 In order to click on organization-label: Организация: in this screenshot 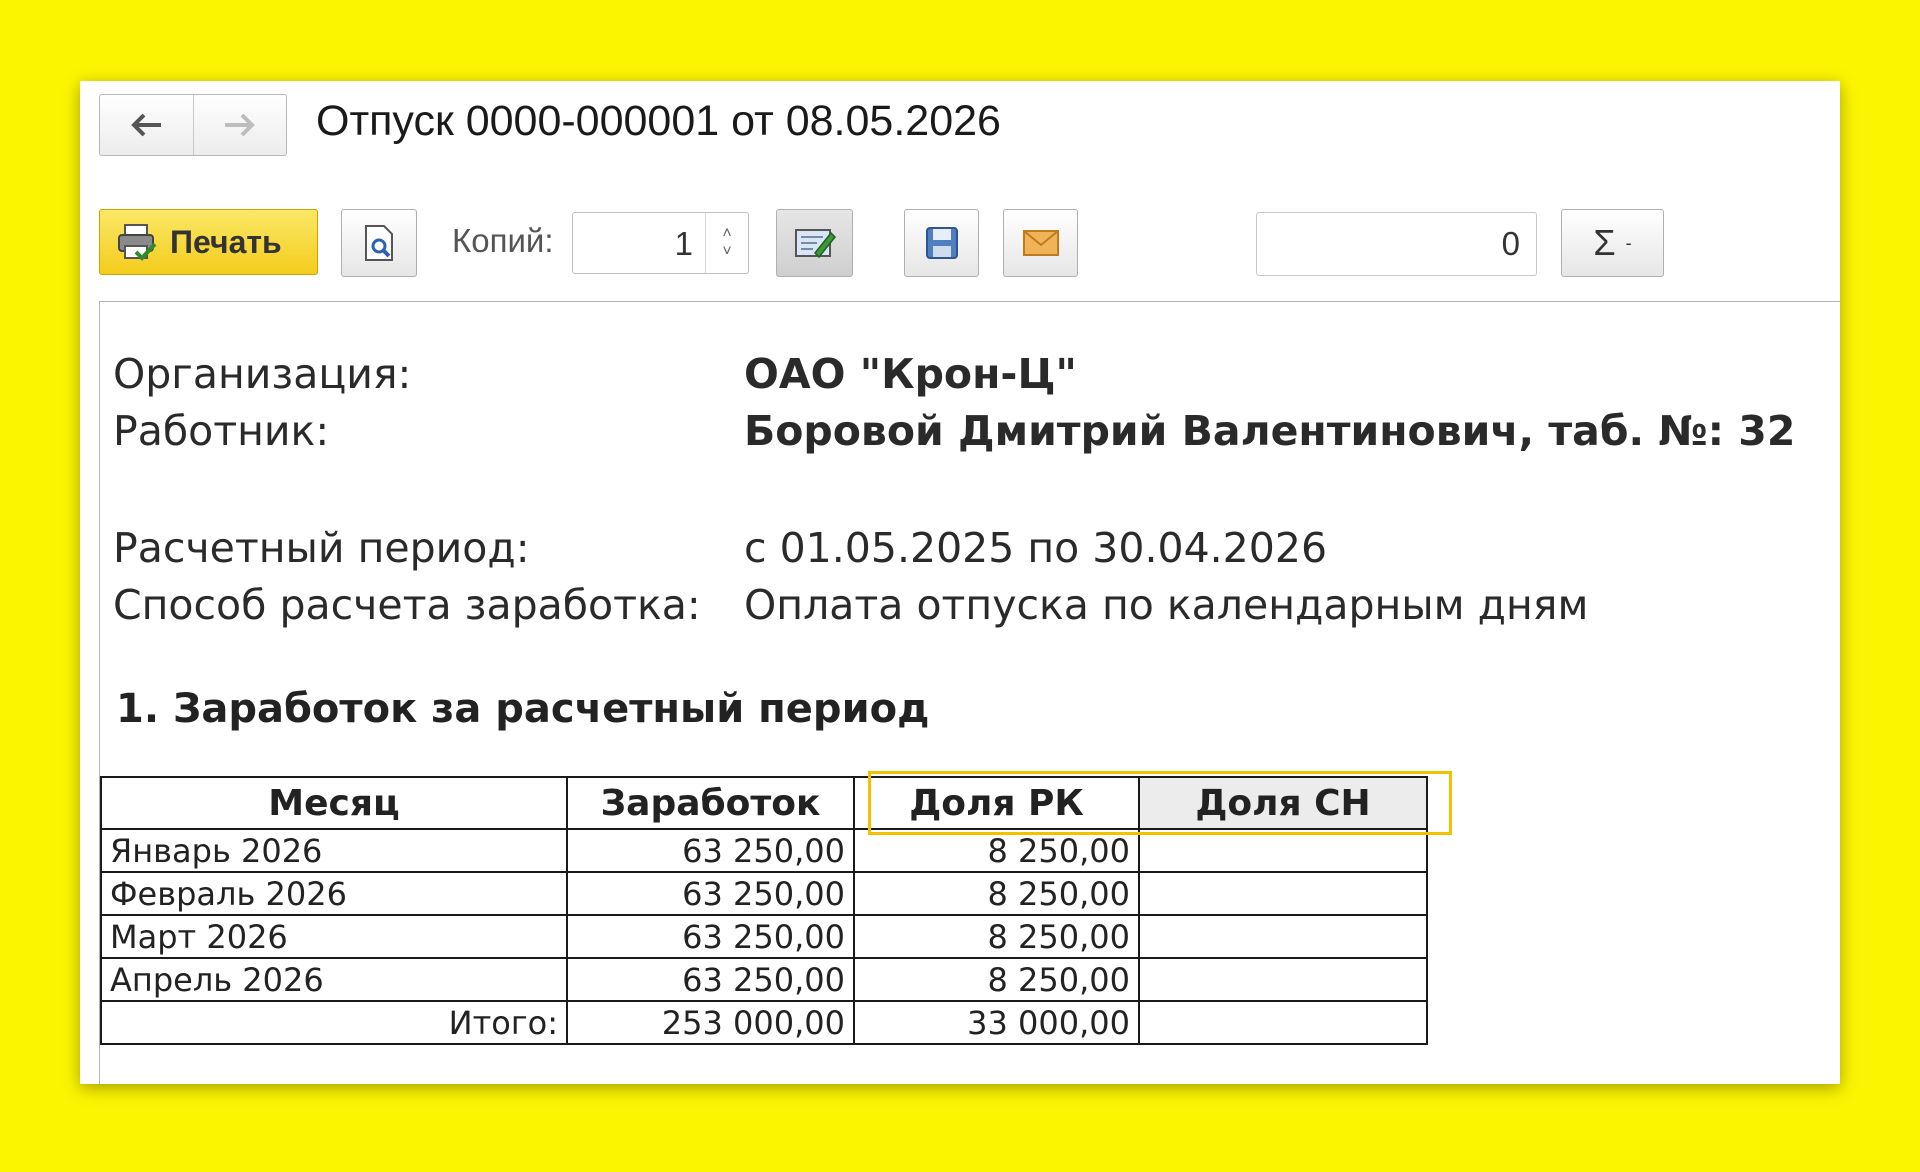, I will do `click(262, 374)`.